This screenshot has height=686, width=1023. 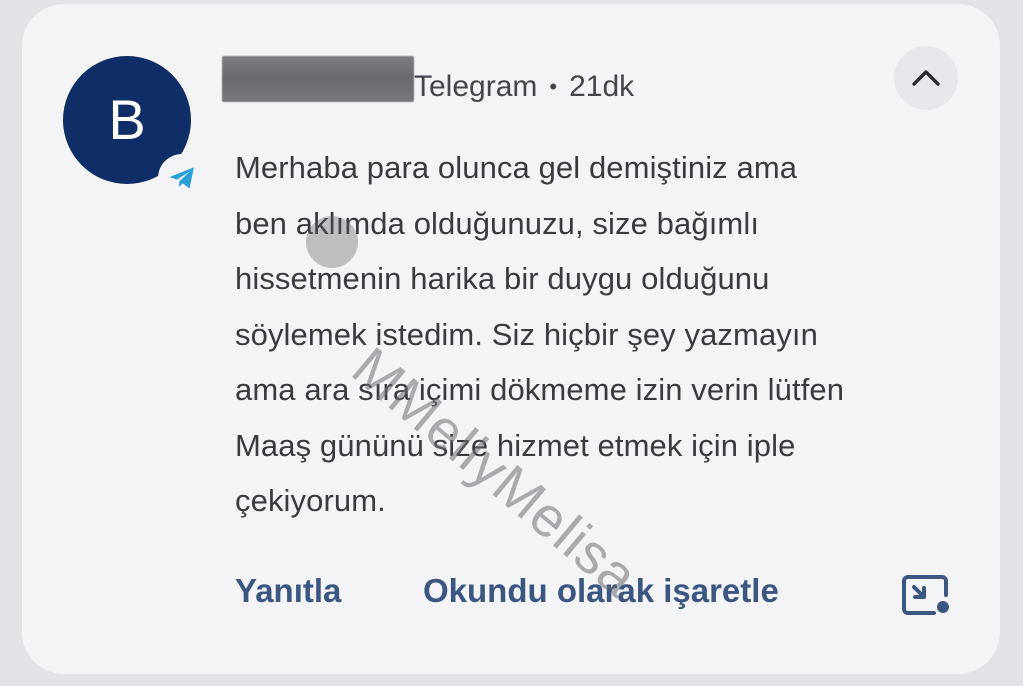 I want to click on reply-button: Yanıtla, so click(x=288, y=591).